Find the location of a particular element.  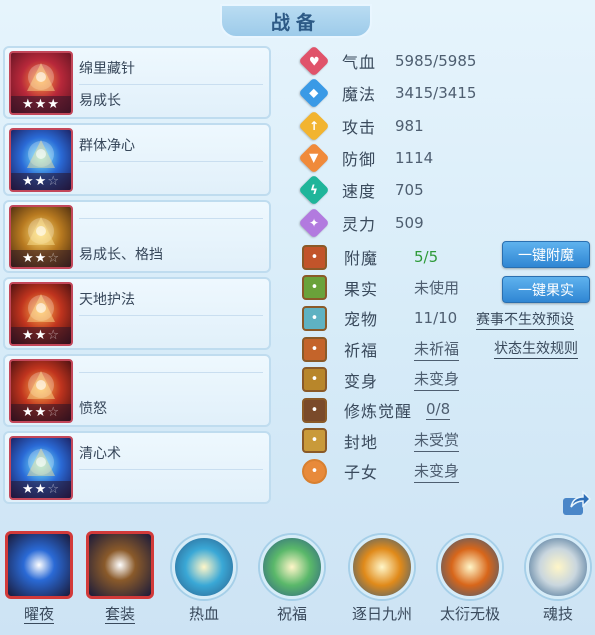

skill-text: 绵里藏针 易成长 is located at coordinates (171, 82).